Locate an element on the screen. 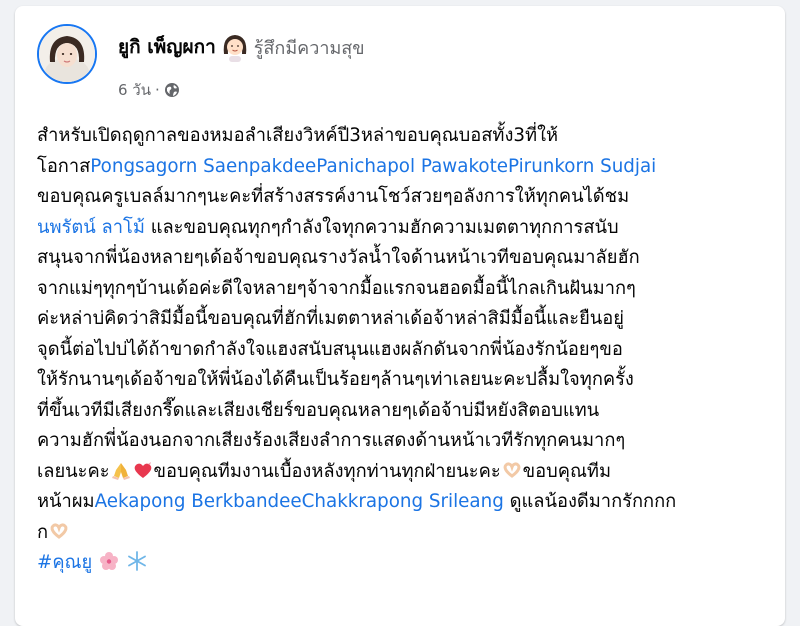 The image size is (800, 626). author-name: ยูกิ เพ็ญผกา is located at coordinates (167, 47).